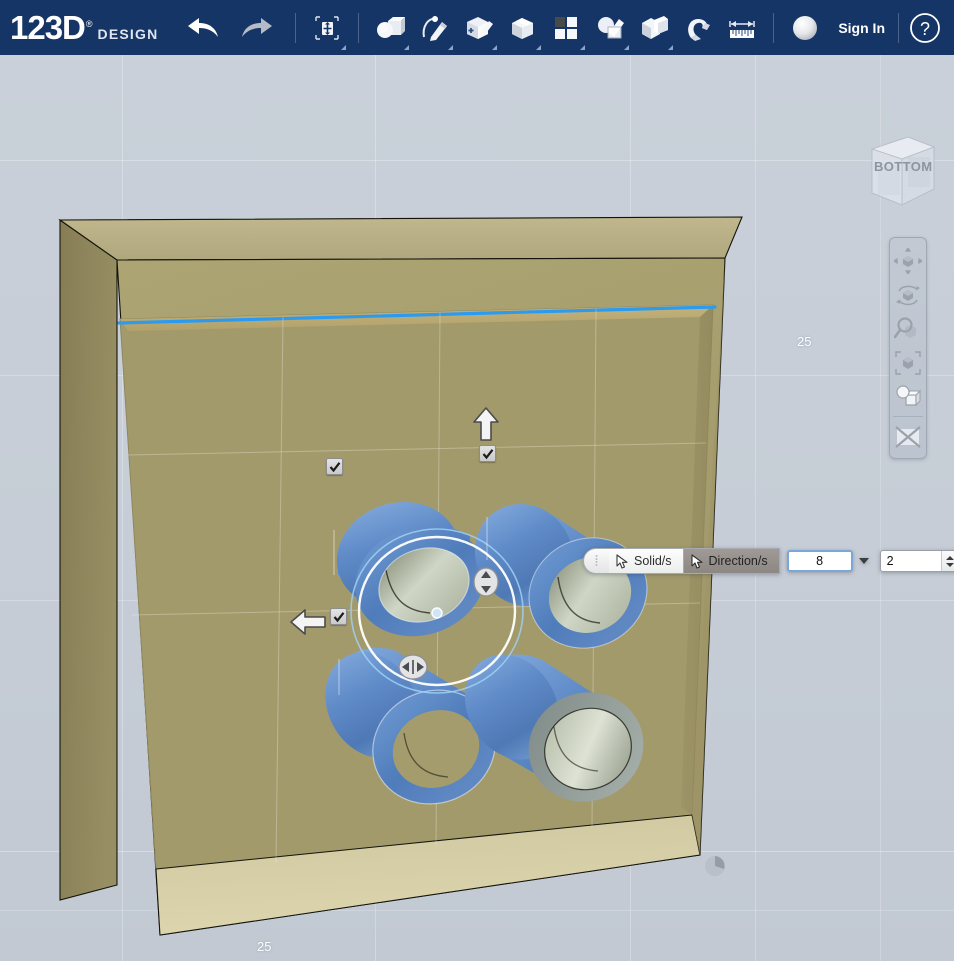 The image size is (954, 961). I want to click on command-bar-drag-grip, so click(596, 561).